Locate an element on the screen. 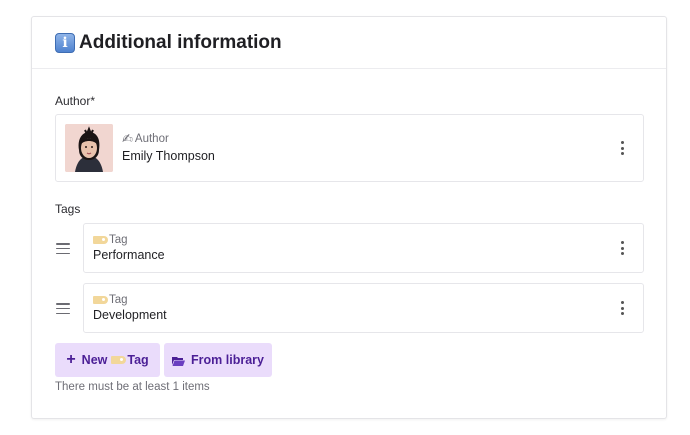 The image size is (690, 435). new-button-suffix: Tag is located at coordinates (138, 360).